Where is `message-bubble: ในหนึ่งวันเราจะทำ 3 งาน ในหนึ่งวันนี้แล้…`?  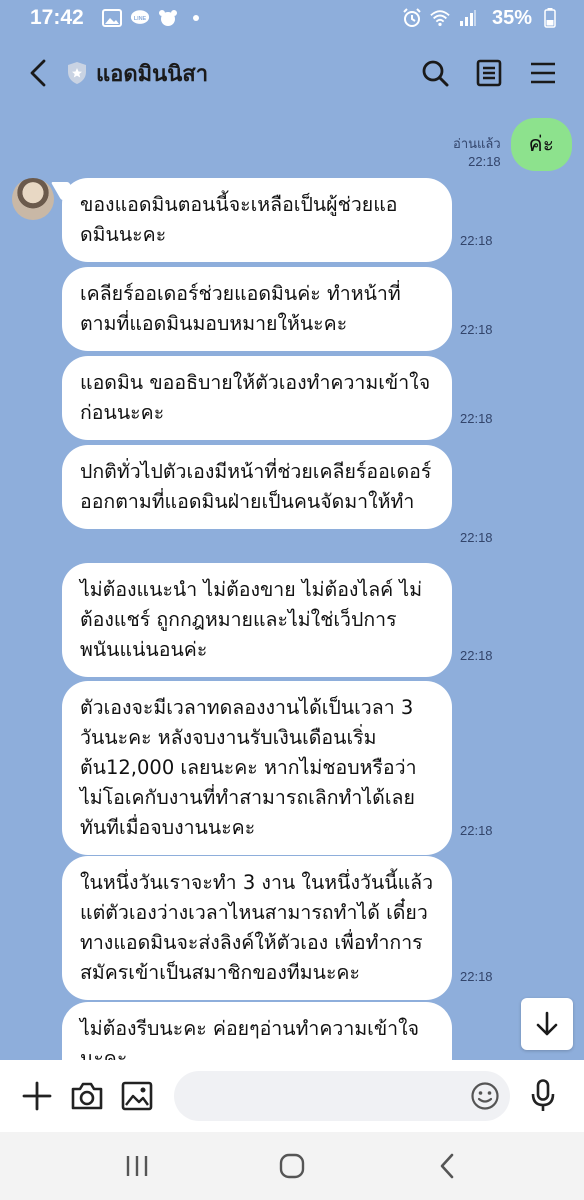
message-bubble: ในหนึ่งวันเราจะทำ 3 งาน ในหนึ่งวันนี้แล้… is located at coordinates (257, 928).